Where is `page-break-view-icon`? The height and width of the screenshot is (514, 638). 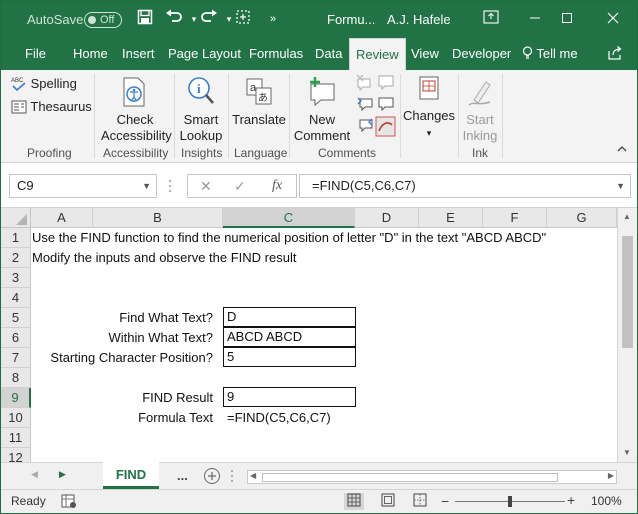
page-break-view-icon is located at coordinates (420, 501).